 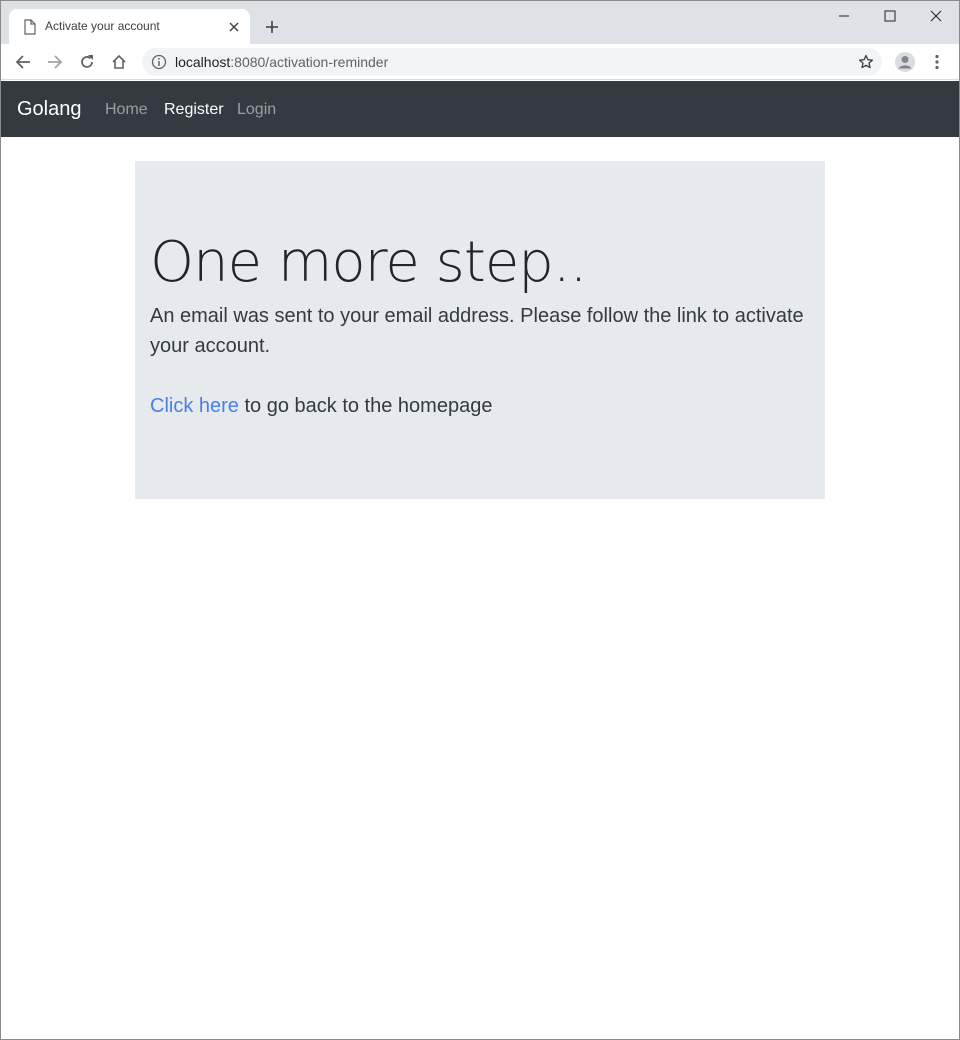 I want to click on tab-title: Activate your account, so click(x=102, y=26).